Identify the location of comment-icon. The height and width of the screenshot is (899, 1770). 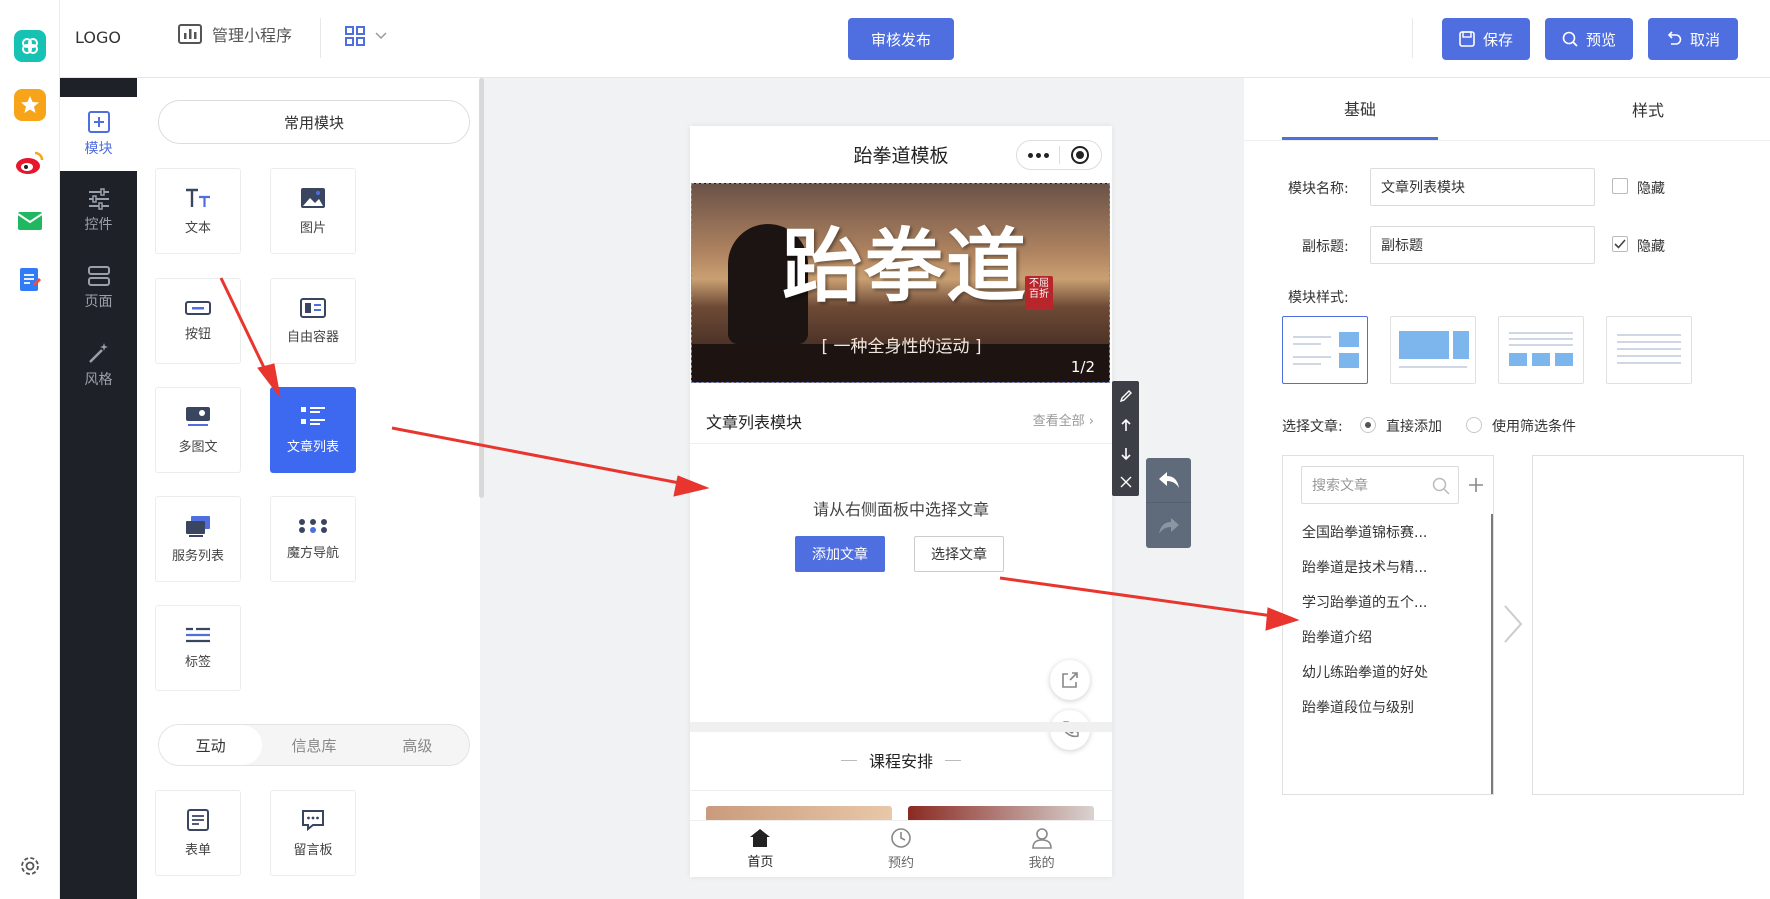
(313, 820).